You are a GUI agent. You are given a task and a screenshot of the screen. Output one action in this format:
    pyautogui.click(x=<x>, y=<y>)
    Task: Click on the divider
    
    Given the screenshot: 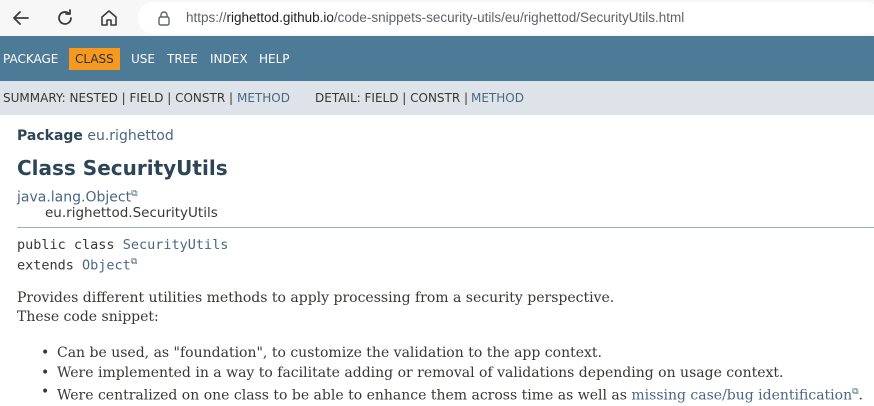 What is the action you would take?
    pyautogui.click(x=445, y=227)
    